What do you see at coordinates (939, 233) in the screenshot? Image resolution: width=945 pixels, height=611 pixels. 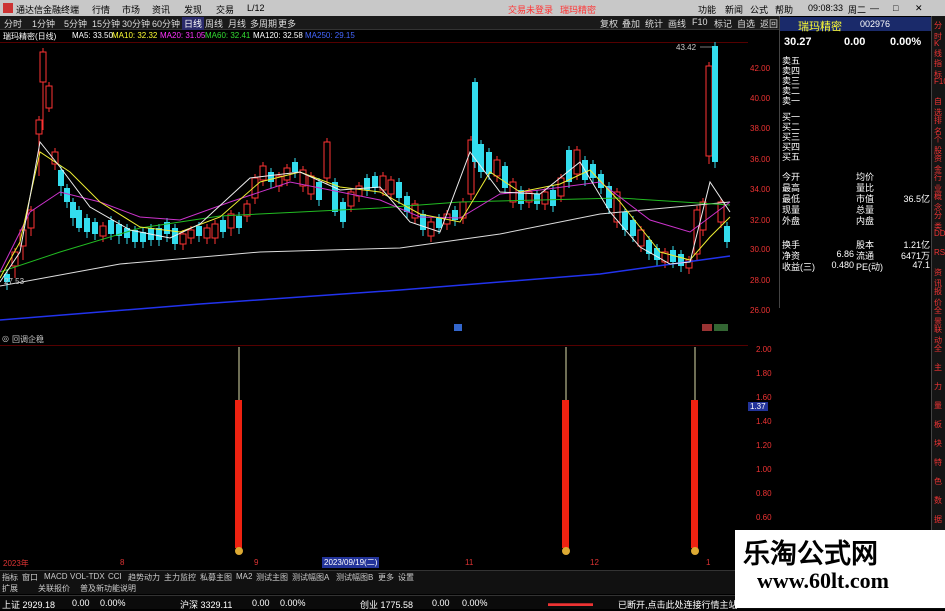 I see `sidebar-tab: DDE` at bounding box center [939, 233].